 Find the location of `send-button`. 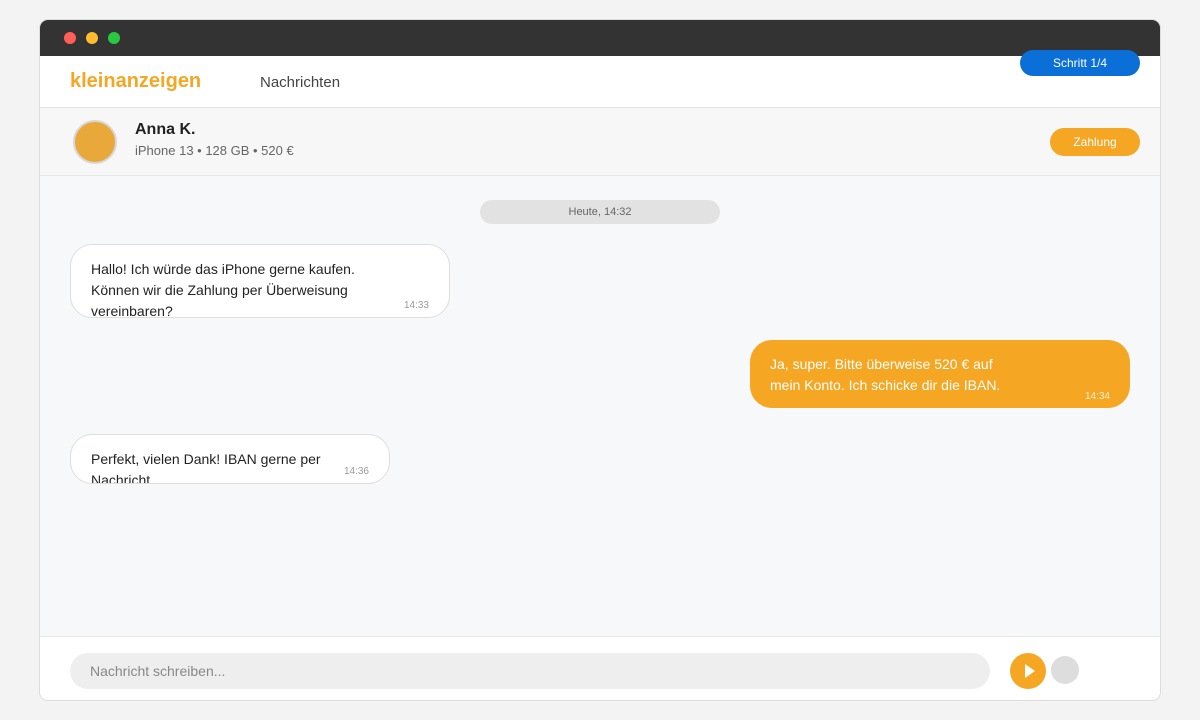

send-button is located at coordinates (1028, 671).